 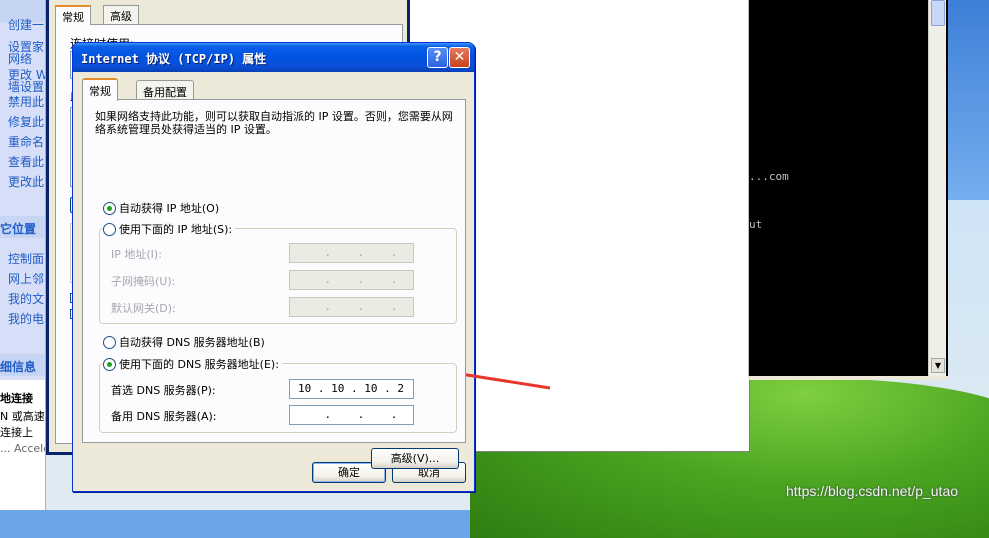 I want to click on close-button: ✕, so click(x=459, y=57).